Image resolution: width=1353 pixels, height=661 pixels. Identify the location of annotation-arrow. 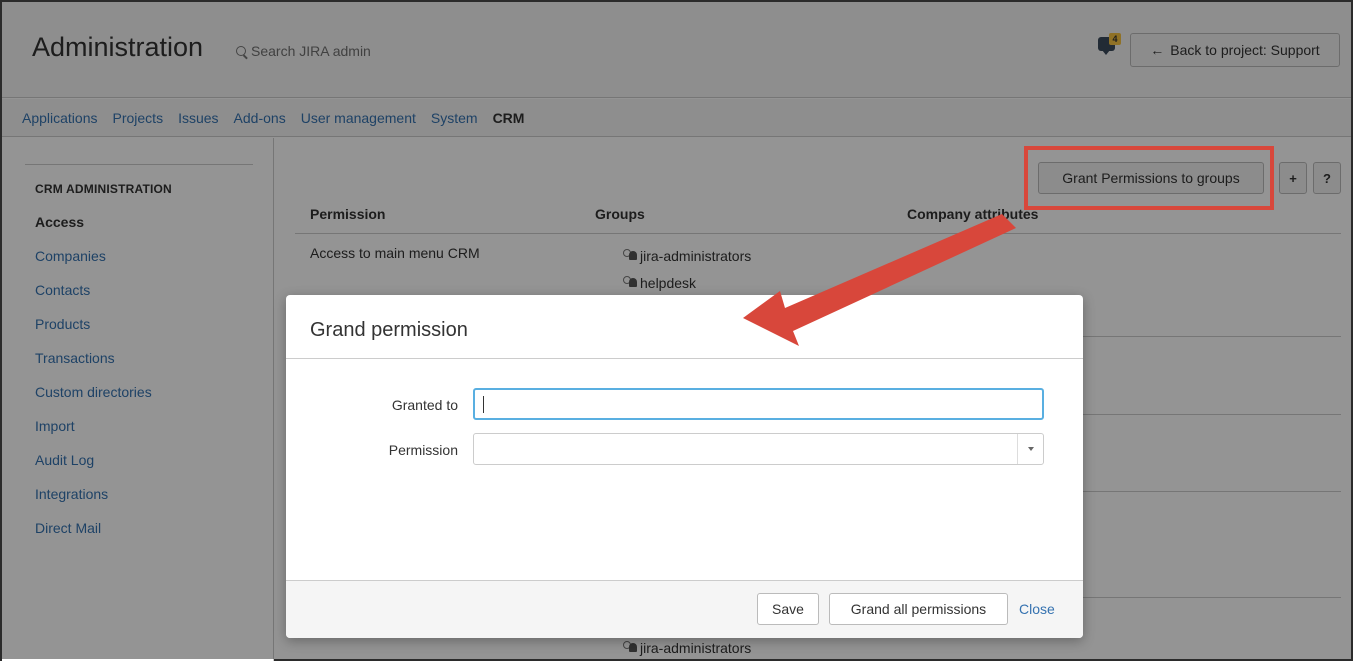
(879, 280).